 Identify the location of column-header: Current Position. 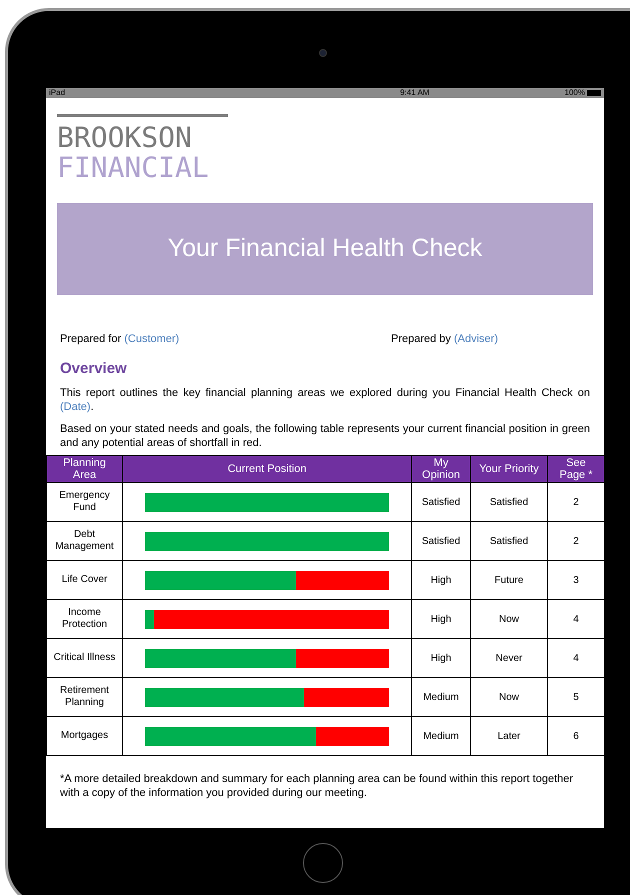
(267, 469).